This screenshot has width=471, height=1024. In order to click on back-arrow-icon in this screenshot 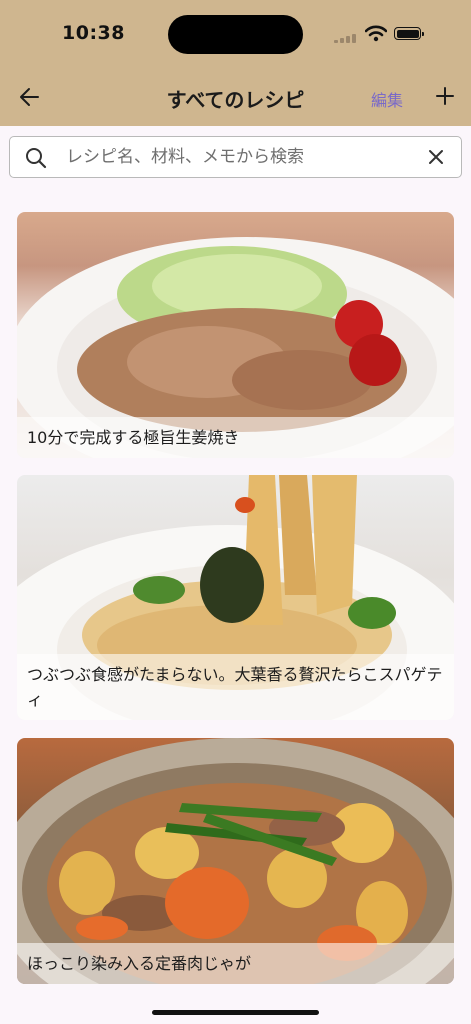, I will do `click(31, 97)`.